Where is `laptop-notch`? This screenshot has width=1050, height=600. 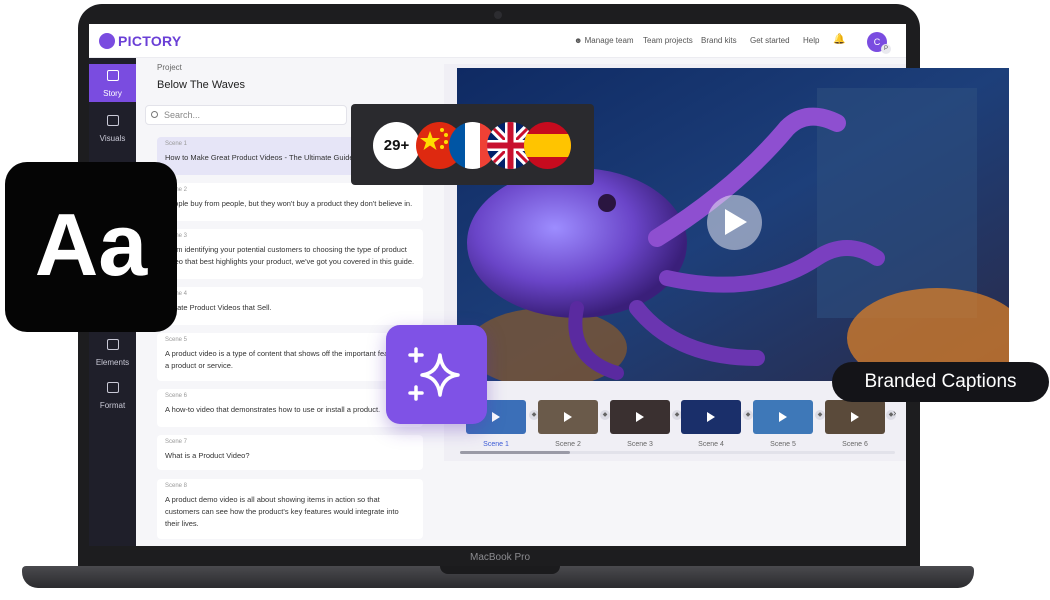 laptop-notch is located at coordinates (500, 570).